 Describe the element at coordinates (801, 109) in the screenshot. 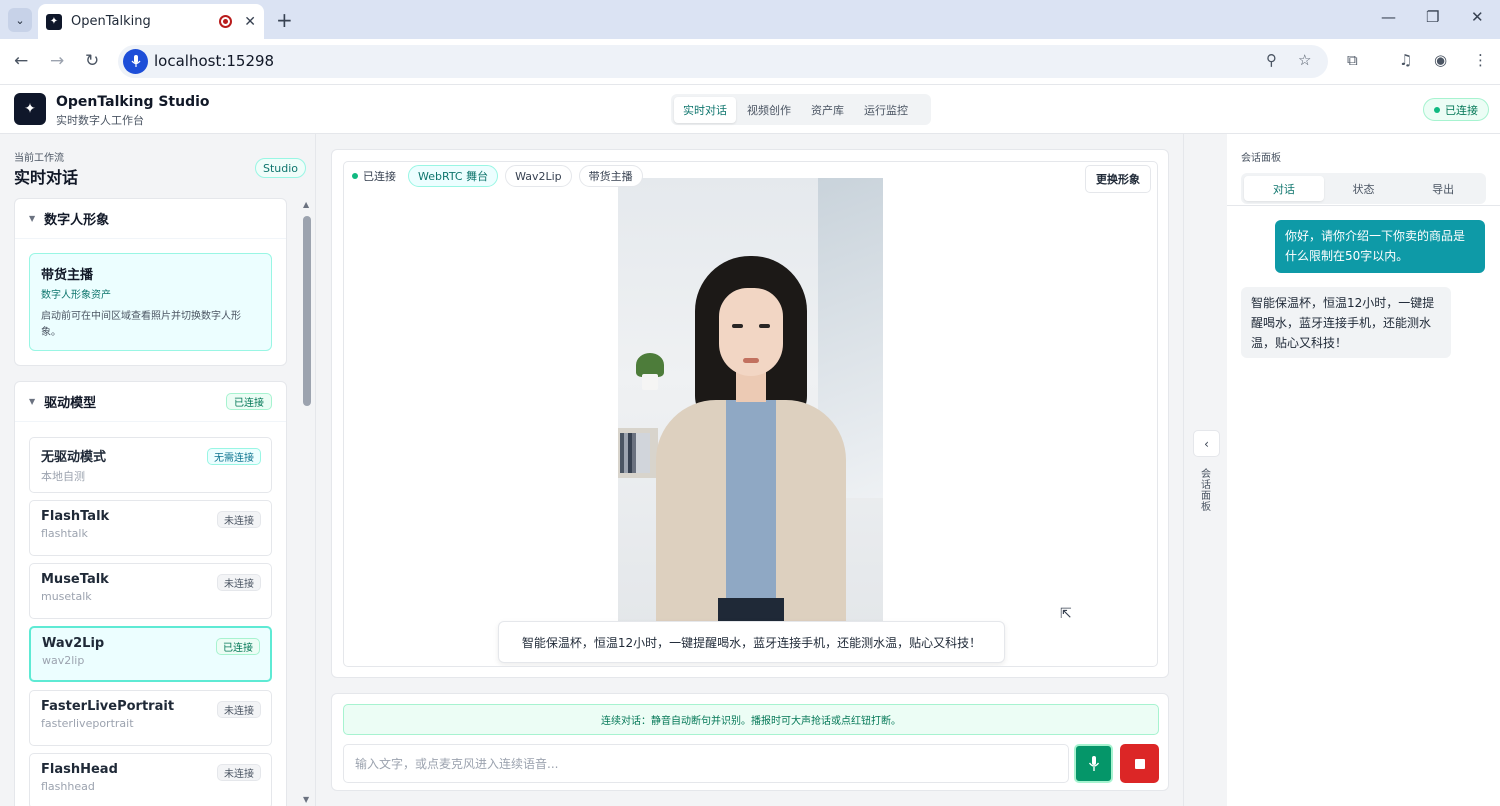

I see `main-nav: 实时对话 视频创作 资产库 运行监控` at that location.